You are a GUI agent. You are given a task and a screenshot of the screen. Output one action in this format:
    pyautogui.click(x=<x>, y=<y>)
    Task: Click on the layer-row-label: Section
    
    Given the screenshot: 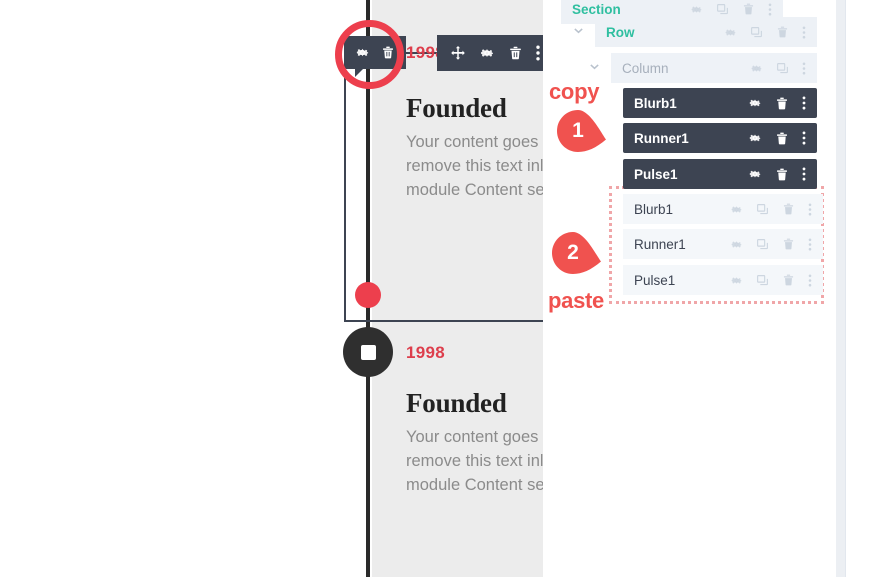 What is the action you would take?
    pyautogui.click(x=596, y=9)
    